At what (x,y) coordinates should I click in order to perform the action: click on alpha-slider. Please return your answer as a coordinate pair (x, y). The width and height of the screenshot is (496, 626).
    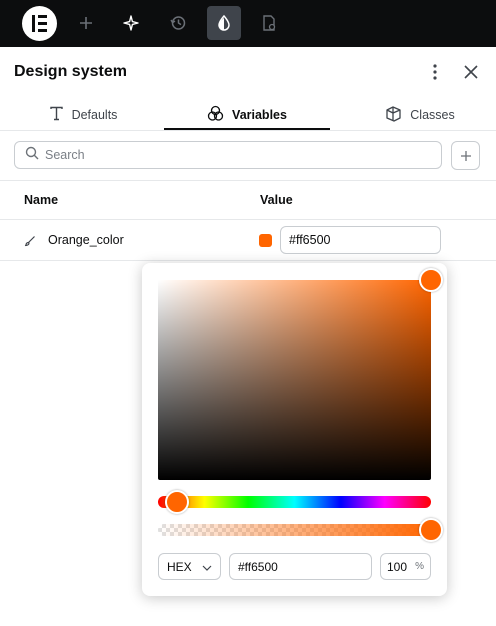
    Looking at the image, I should click on (294, 530).